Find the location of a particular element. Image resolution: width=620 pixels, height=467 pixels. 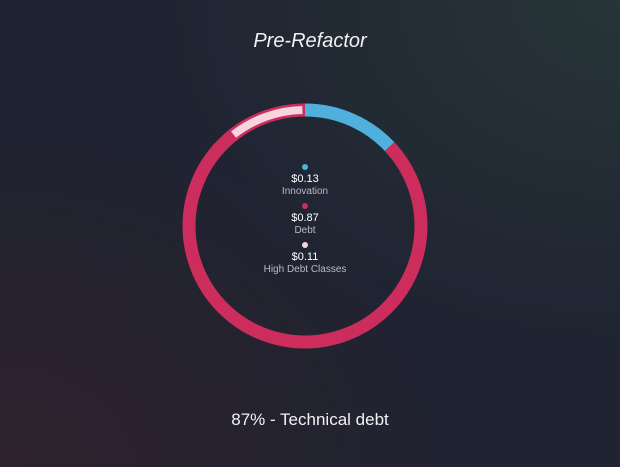

legend-label-high-debt-classes: High Debt Classes is located at coordinates (305, 269).